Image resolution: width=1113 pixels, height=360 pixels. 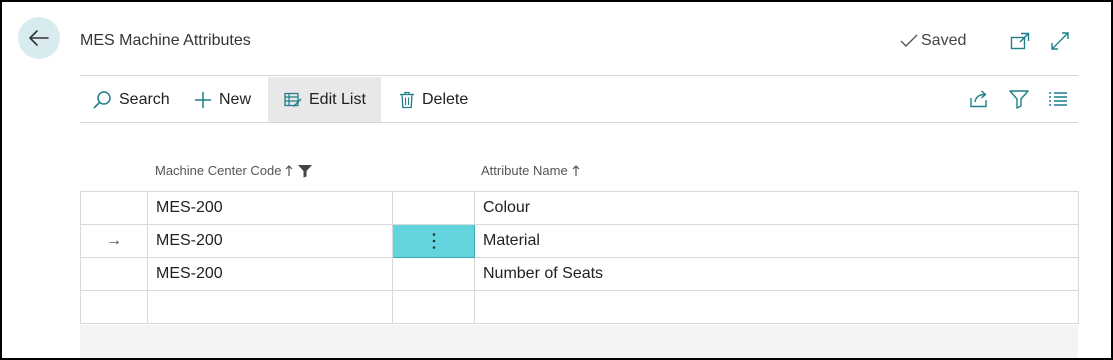 I want to click on table-row, so click(x=579, y=307).